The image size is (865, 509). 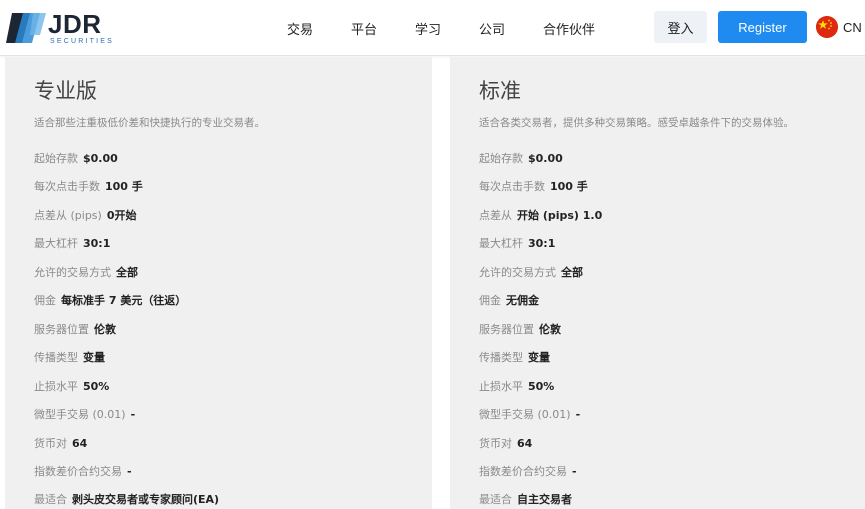 I want to click on spec-row: 最适合 自主交易者, so click(x=525, y=499).